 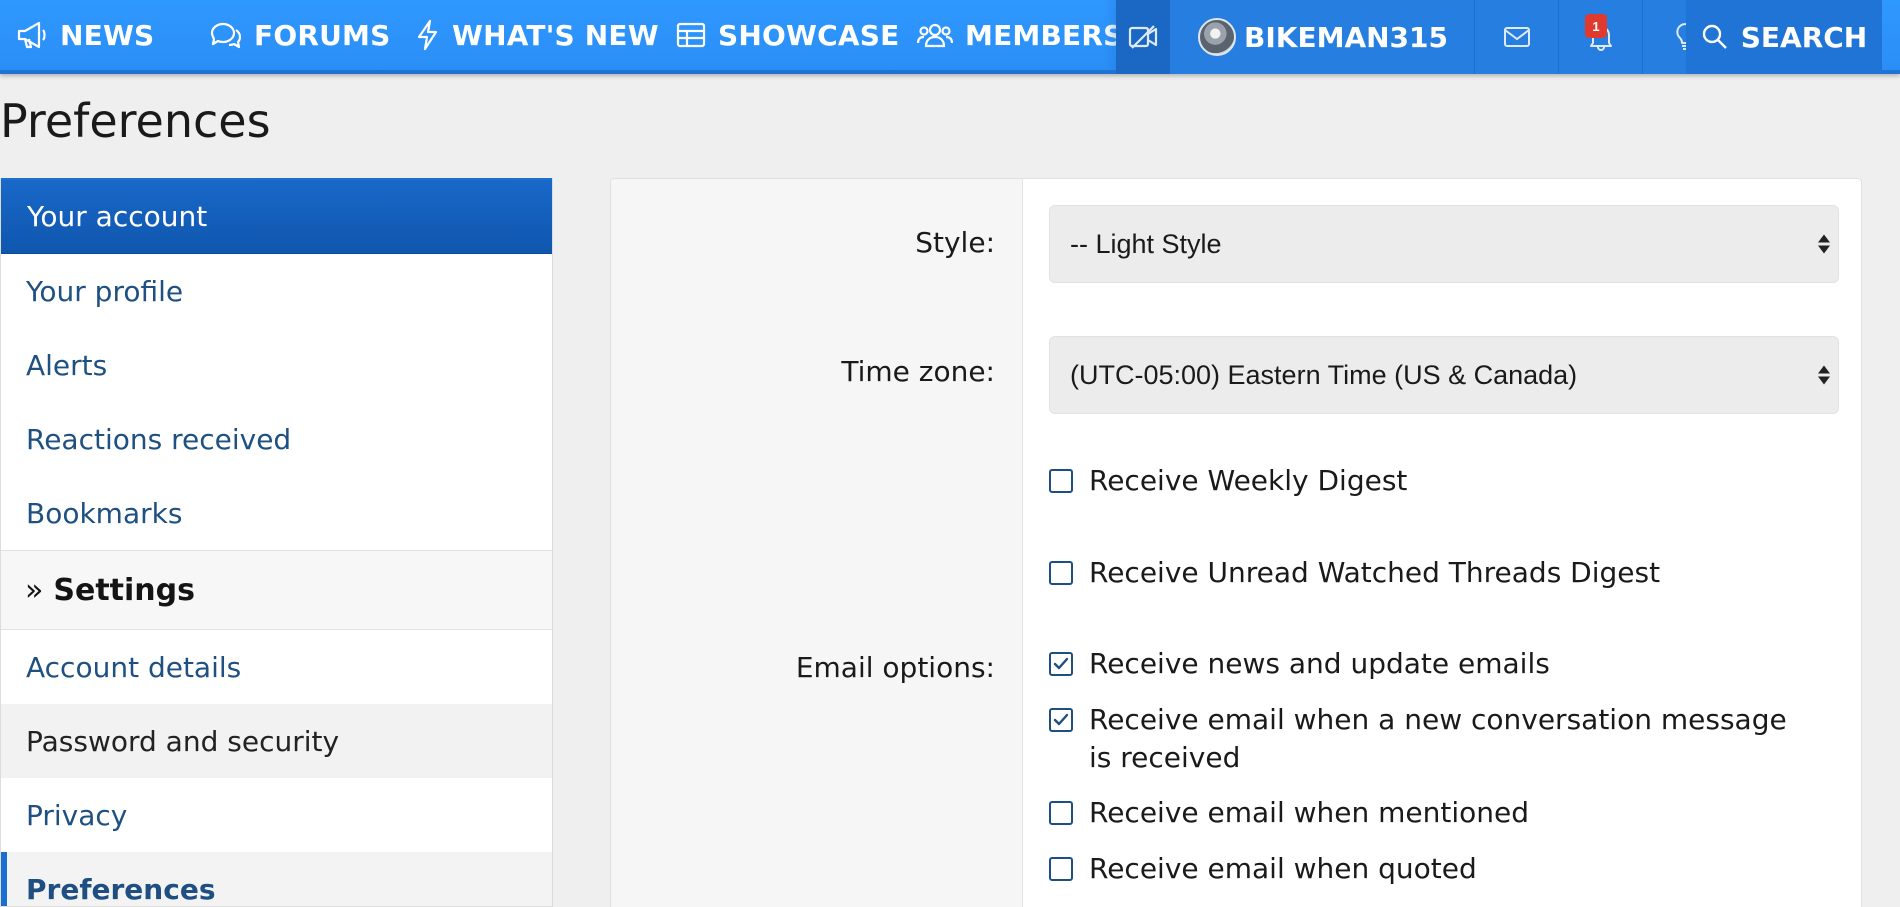 What do you see at coordinates (276, 216) in the screenshot?
I see `sidebar-header-your-account: Your account` at bounding box center [276, 216].